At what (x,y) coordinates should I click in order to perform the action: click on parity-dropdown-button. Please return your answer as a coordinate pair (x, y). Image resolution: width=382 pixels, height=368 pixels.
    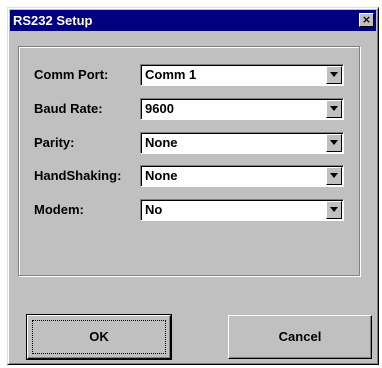
    Looking at the image, I should click on (334, 143).